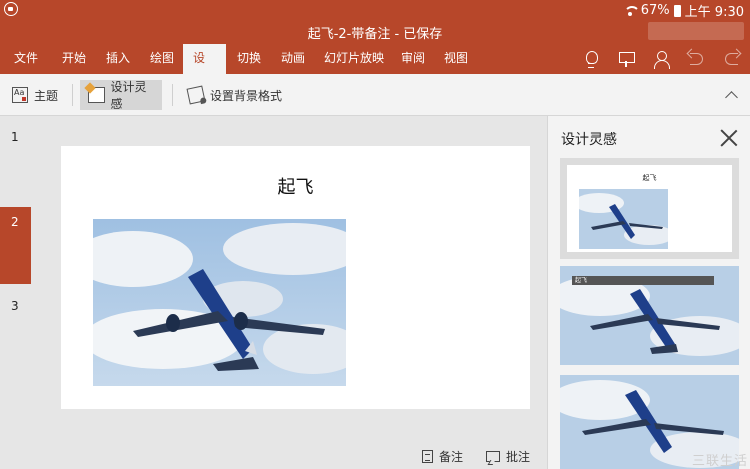 This screenshot has width=750, height=469. Describe the element at coordinates (696, 31) in the screenshot. I see `account-area` at that location.